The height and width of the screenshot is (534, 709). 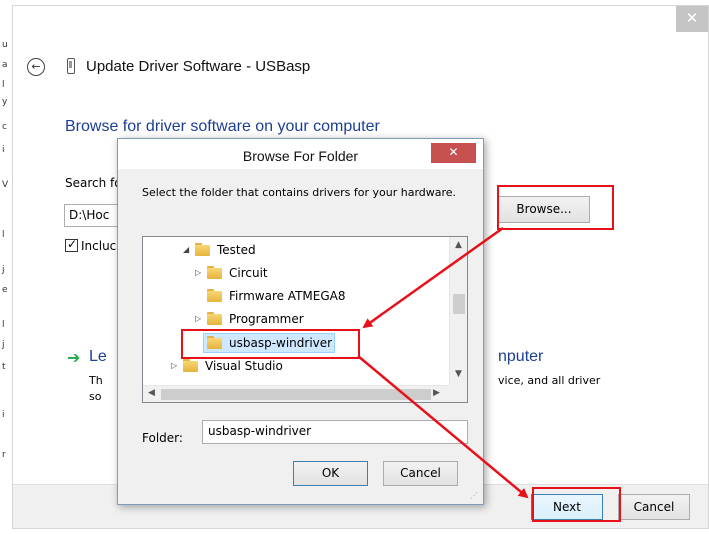 I want to click on tree-item-label: Tested, so click(x=236, y=250).